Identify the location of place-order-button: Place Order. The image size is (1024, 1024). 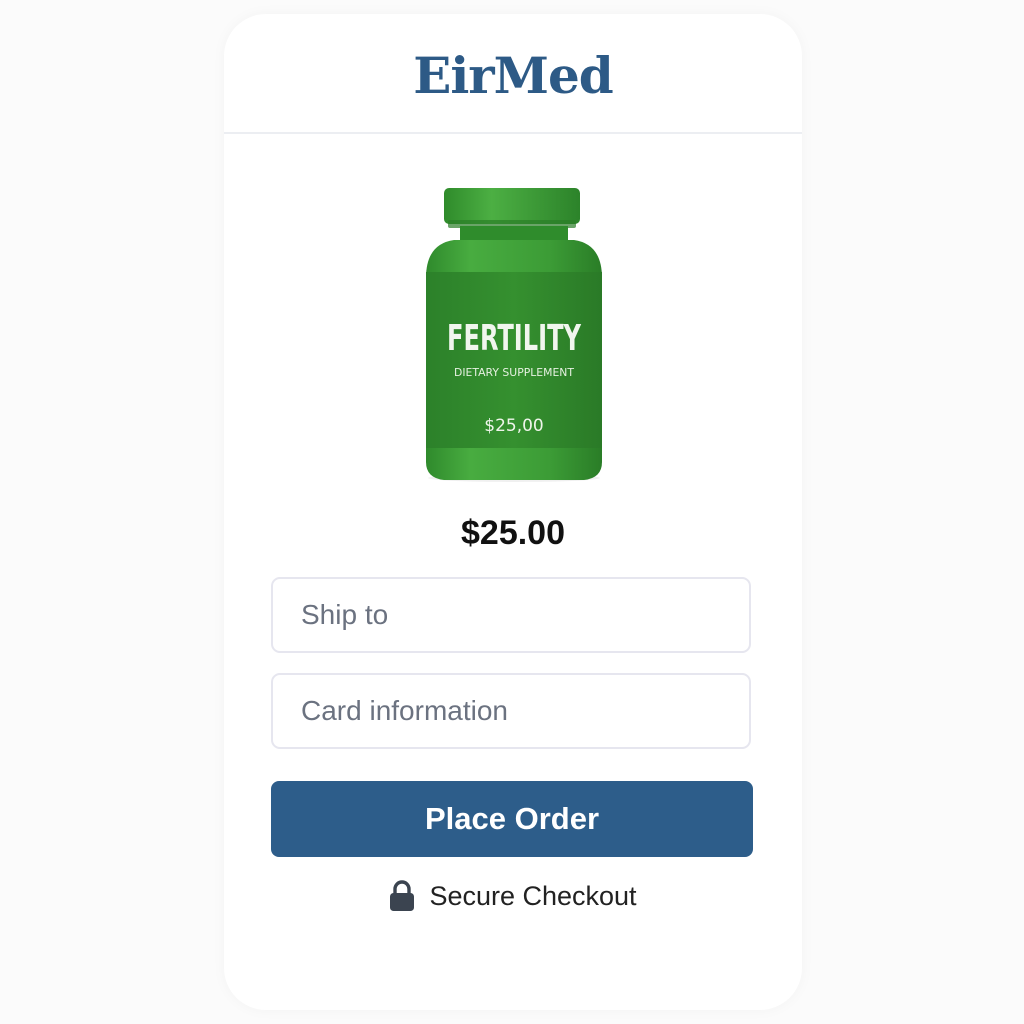
(512, 819).